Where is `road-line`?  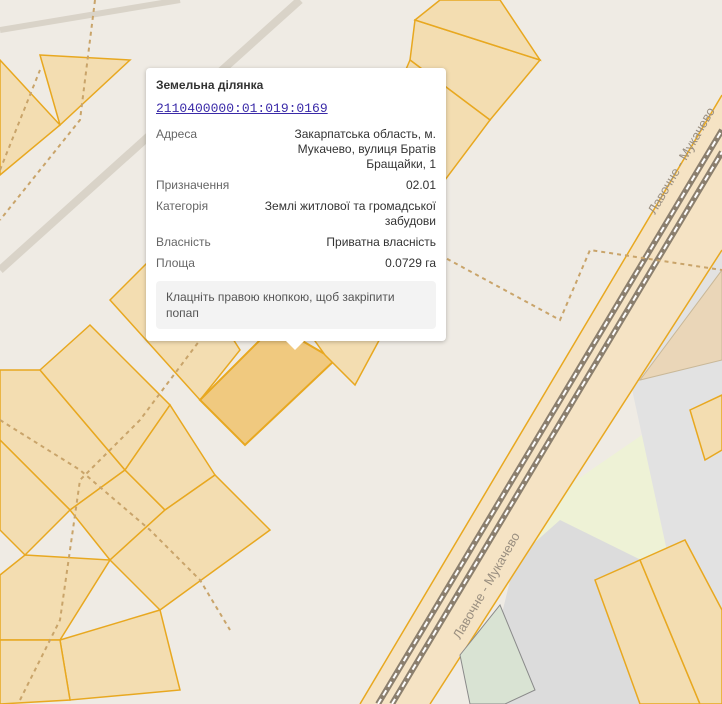 road-line is located at coordinates (90, 16).